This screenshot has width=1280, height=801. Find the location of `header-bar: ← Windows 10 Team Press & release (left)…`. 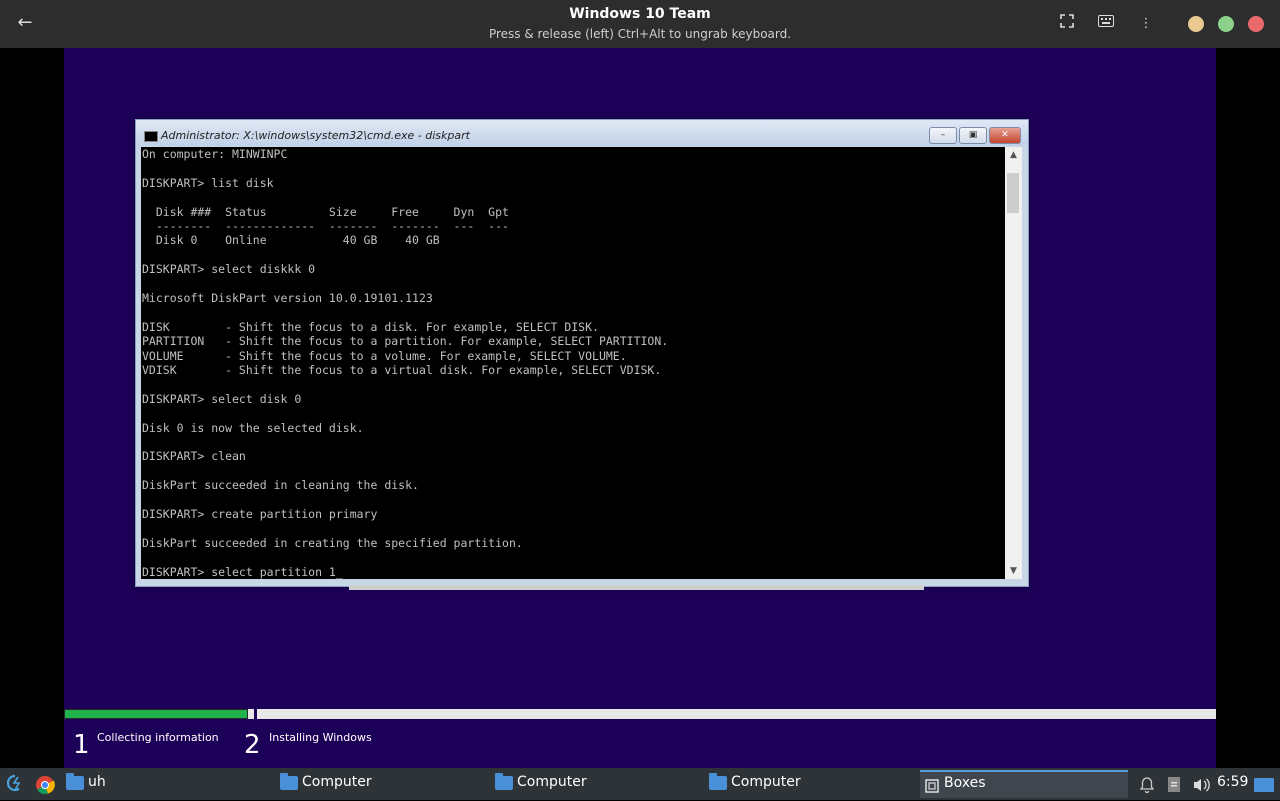

header-bar: ← Windows 10 Team Press & release (left)… is located at coordinates (640, 24).